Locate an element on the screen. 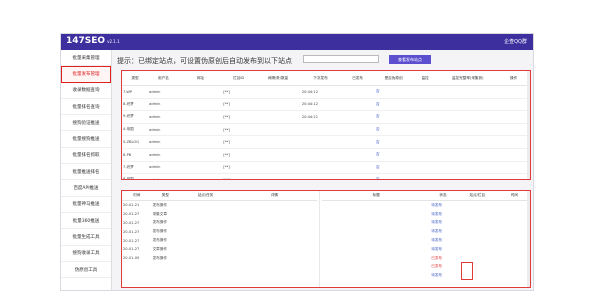 The image size is (600, 300). sidebar-item: 批量推送排名 is located at coordinates (86, 172).